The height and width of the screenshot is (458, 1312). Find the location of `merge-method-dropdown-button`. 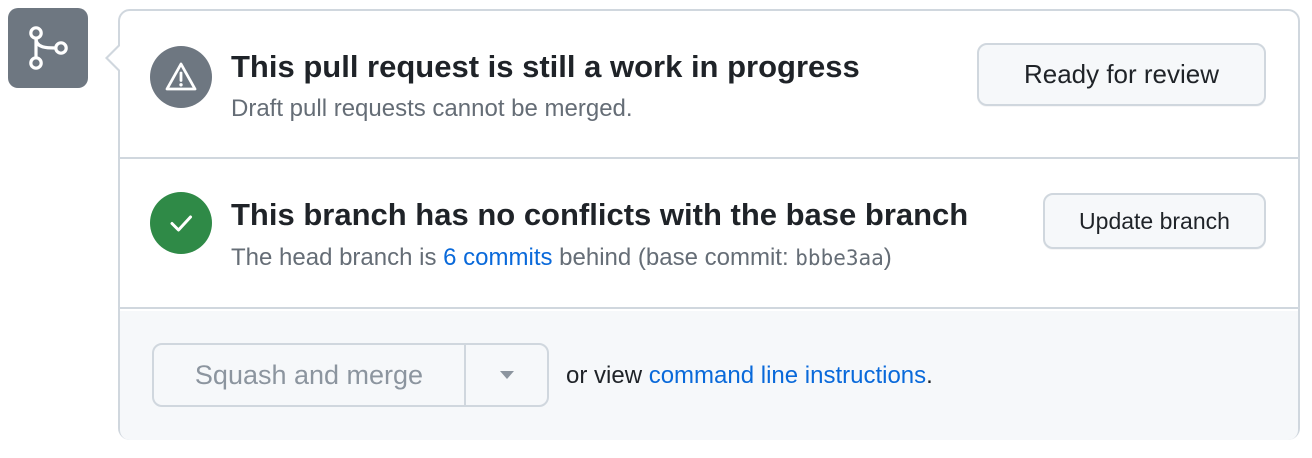

merge-method-dropdown-button is located at coordinates (506, 375).